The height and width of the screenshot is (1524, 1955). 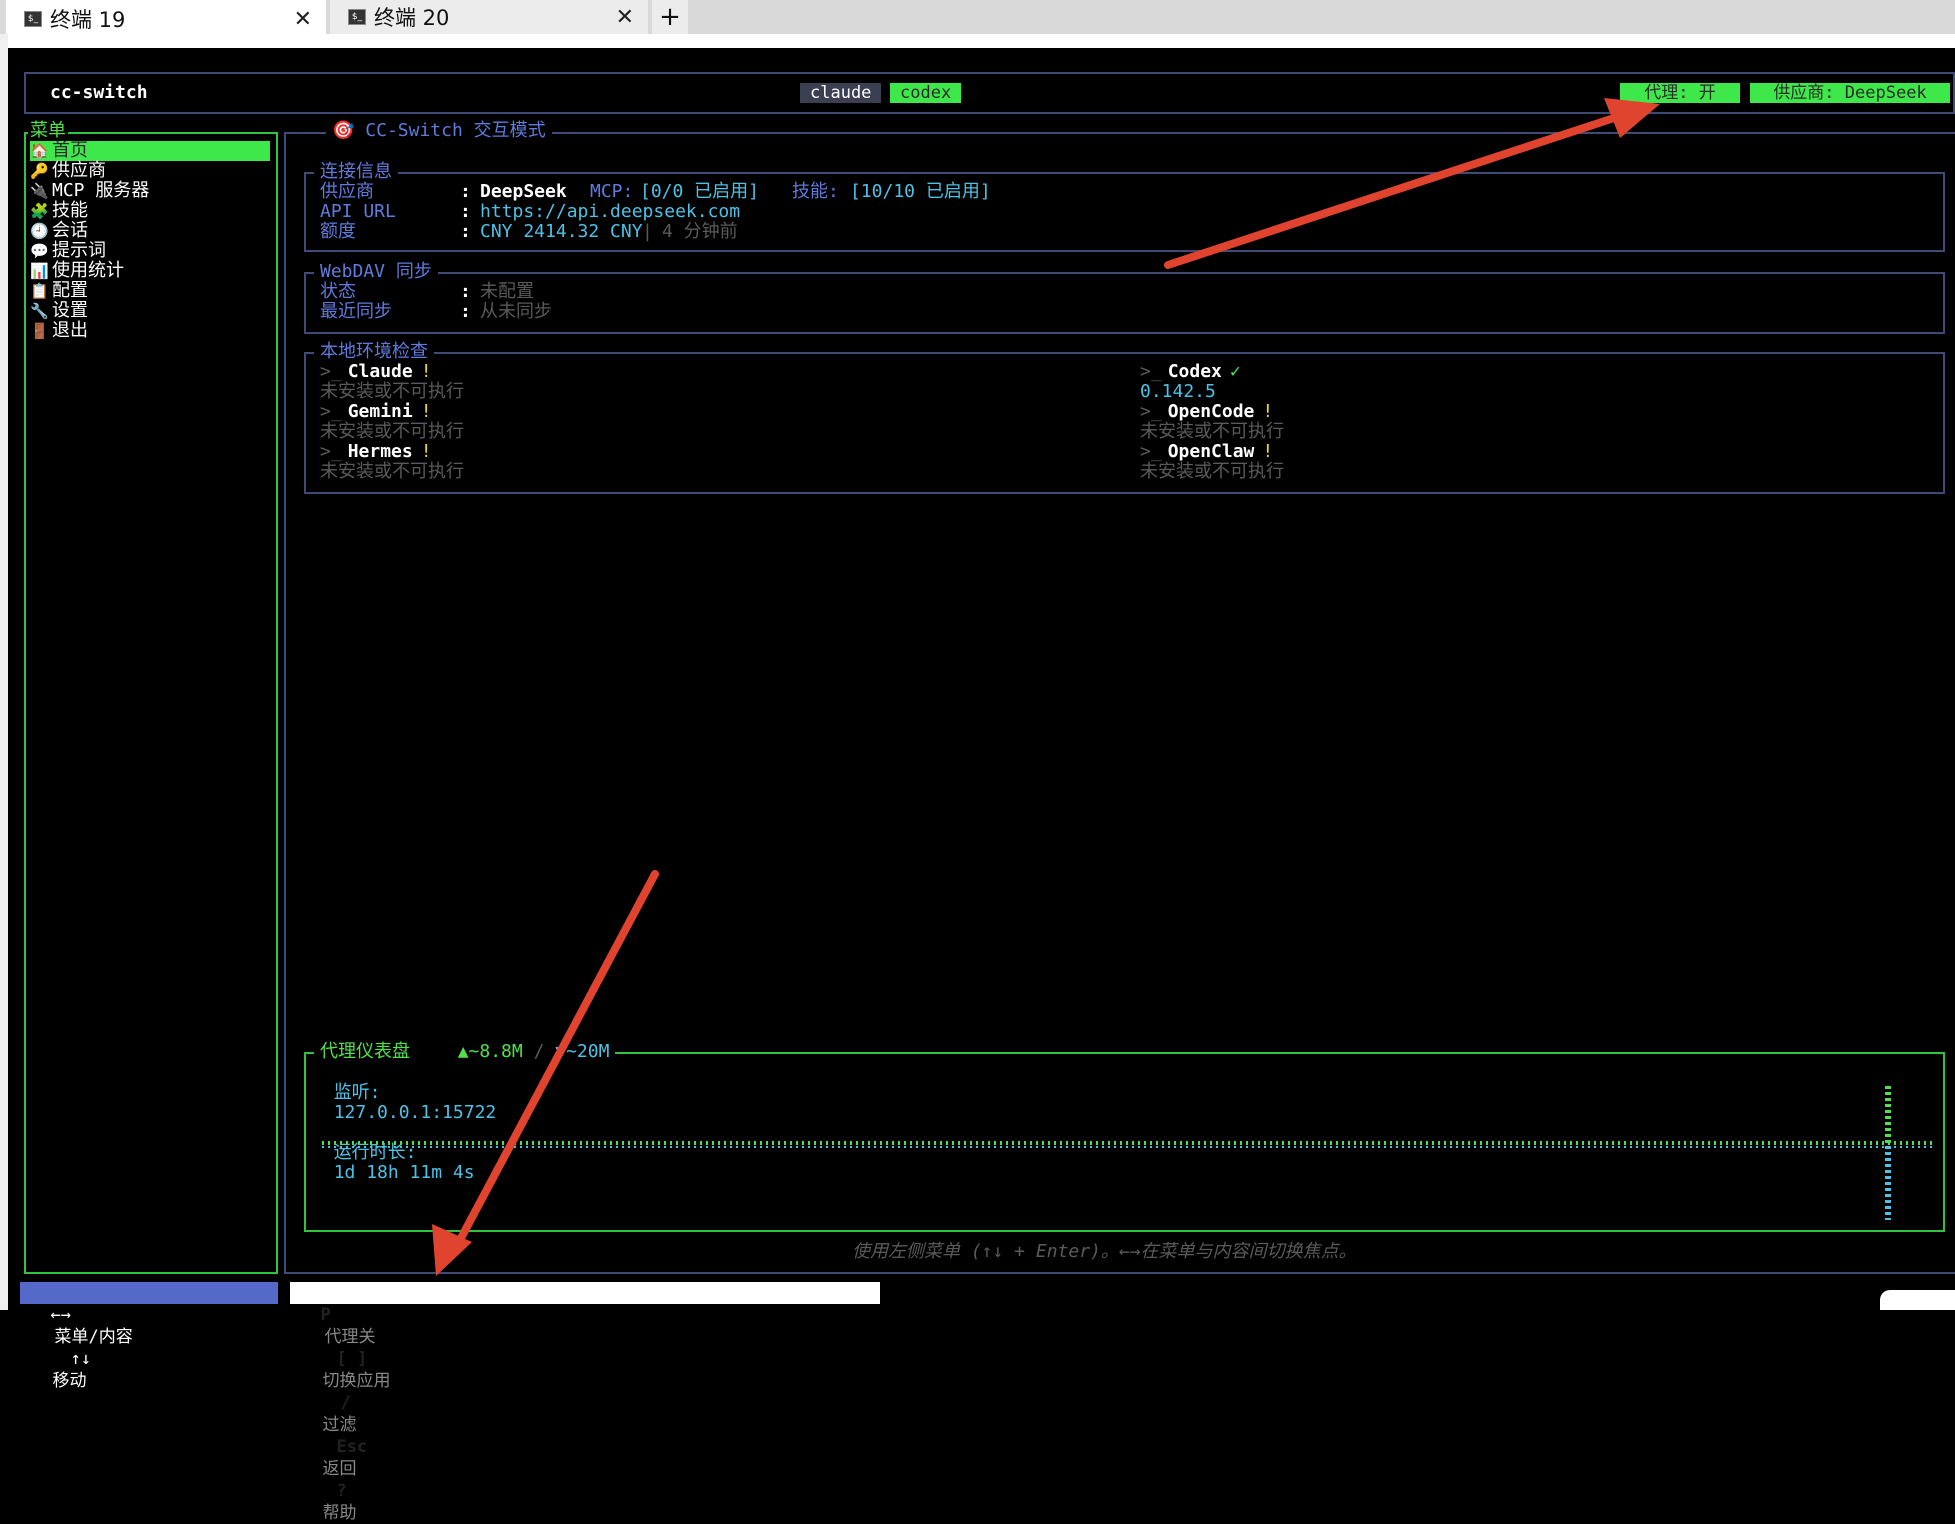 What do you see at coordinates (93, 1337) in the screenshot?
I see `footer-label: 菜单/内容` at bounding box center [93, 1337].